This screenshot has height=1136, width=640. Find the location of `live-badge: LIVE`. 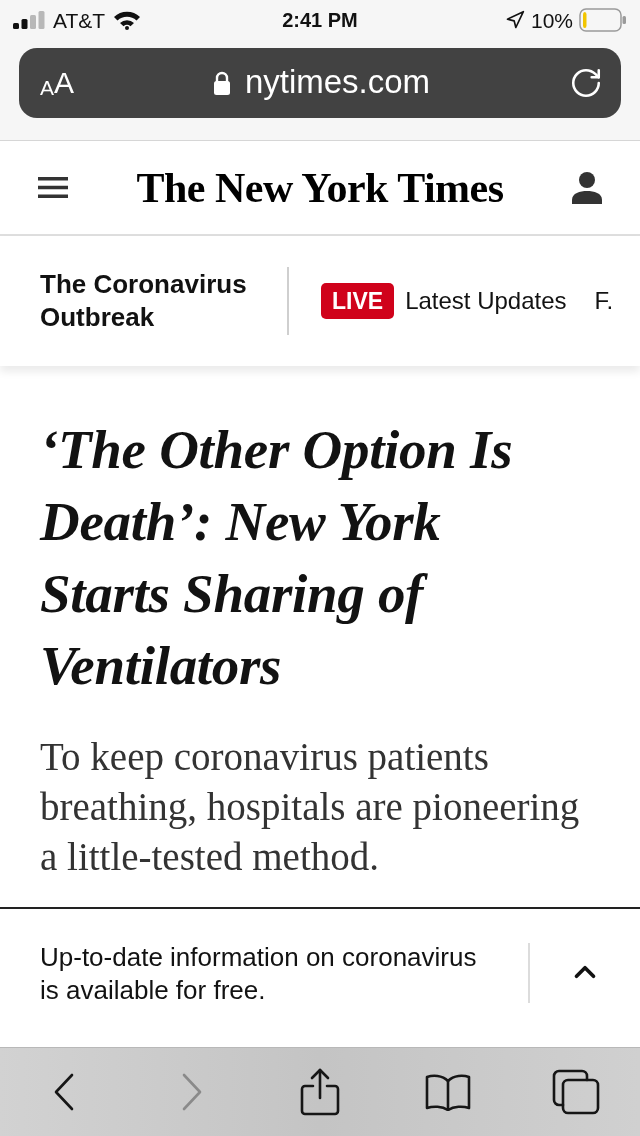

live-badge: LIVE is located at coordinates (358, 301).